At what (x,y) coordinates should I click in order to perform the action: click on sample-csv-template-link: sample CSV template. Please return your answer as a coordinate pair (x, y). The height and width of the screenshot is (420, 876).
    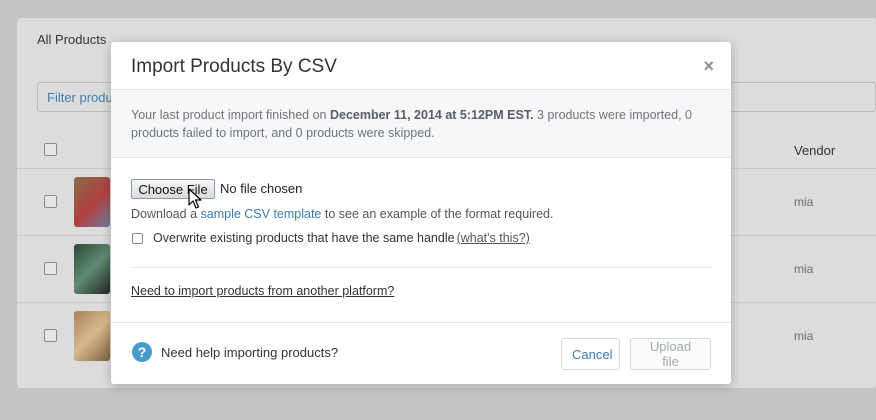
    Looking at the image, I should click on (261, 214).